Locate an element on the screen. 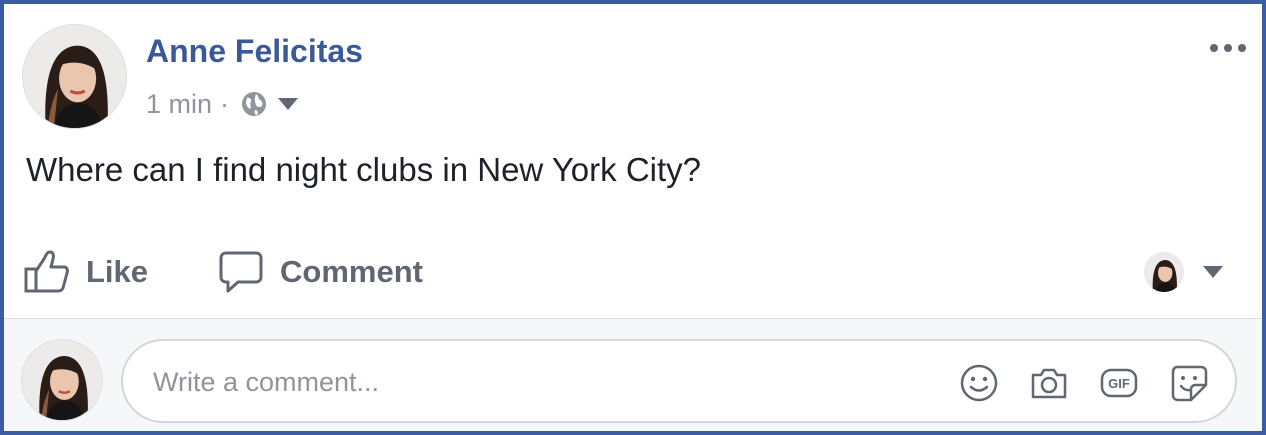  gif-label: GIF is located at coordinates (1119, 383).